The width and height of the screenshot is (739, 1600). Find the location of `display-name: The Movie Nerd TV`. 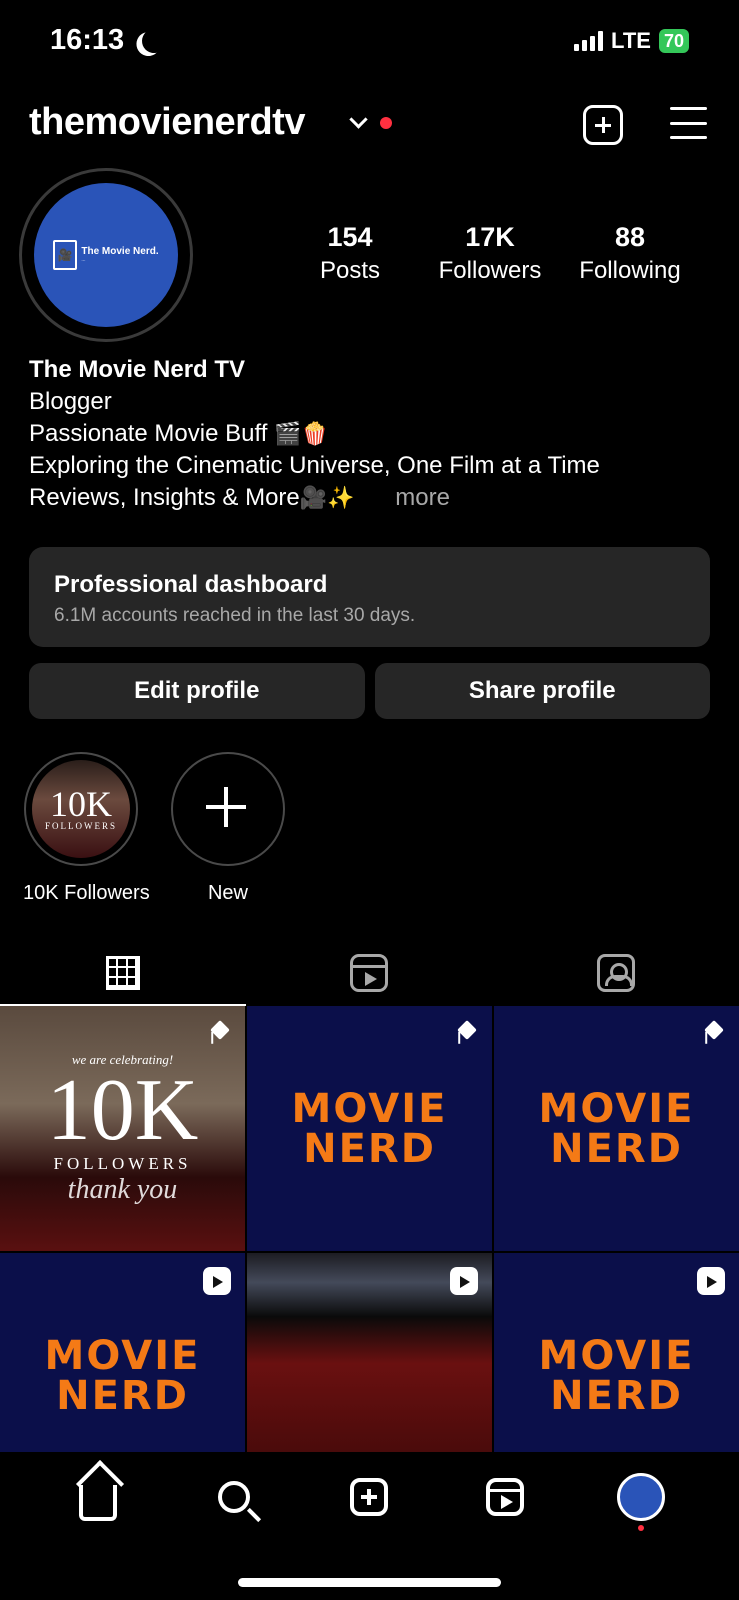

display-name: The Movie Nerd TV is located at coordinates (137, 369).